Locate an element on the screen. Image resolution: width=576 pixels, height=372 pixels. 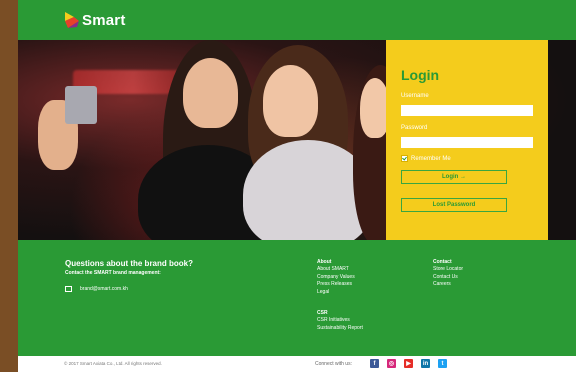
footer-csr-title: CSR is located at coordinates (322, 313).